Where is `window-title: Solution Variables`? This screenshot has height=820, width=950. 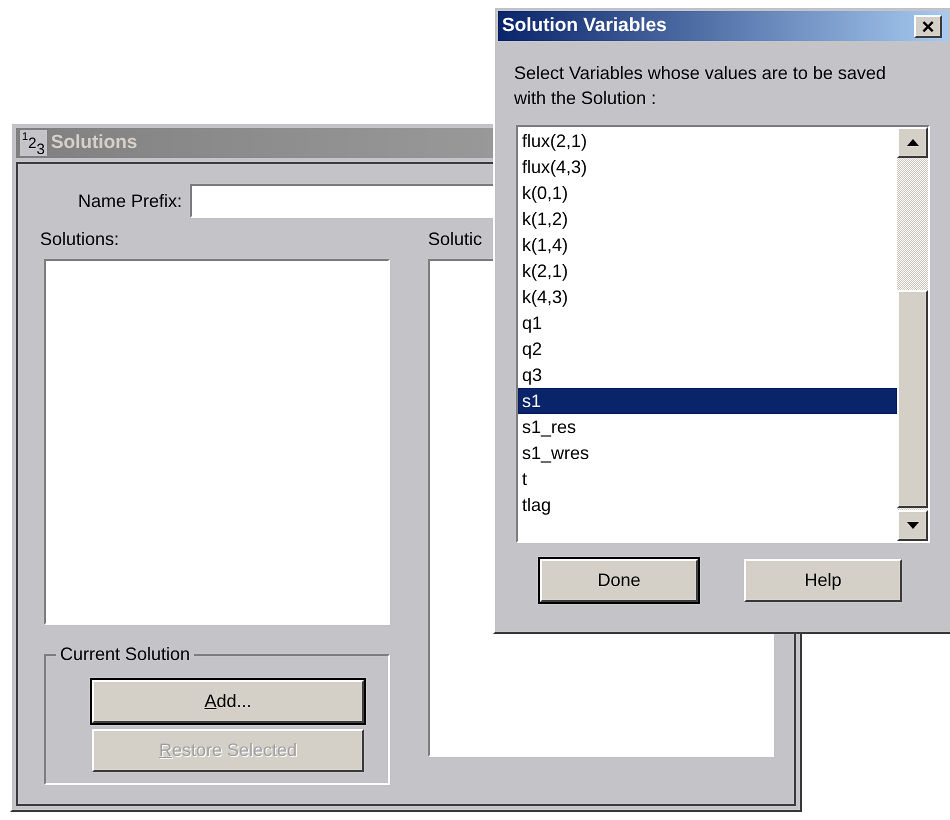
window-title: Solution Variables is located at coordinates (584, 26).